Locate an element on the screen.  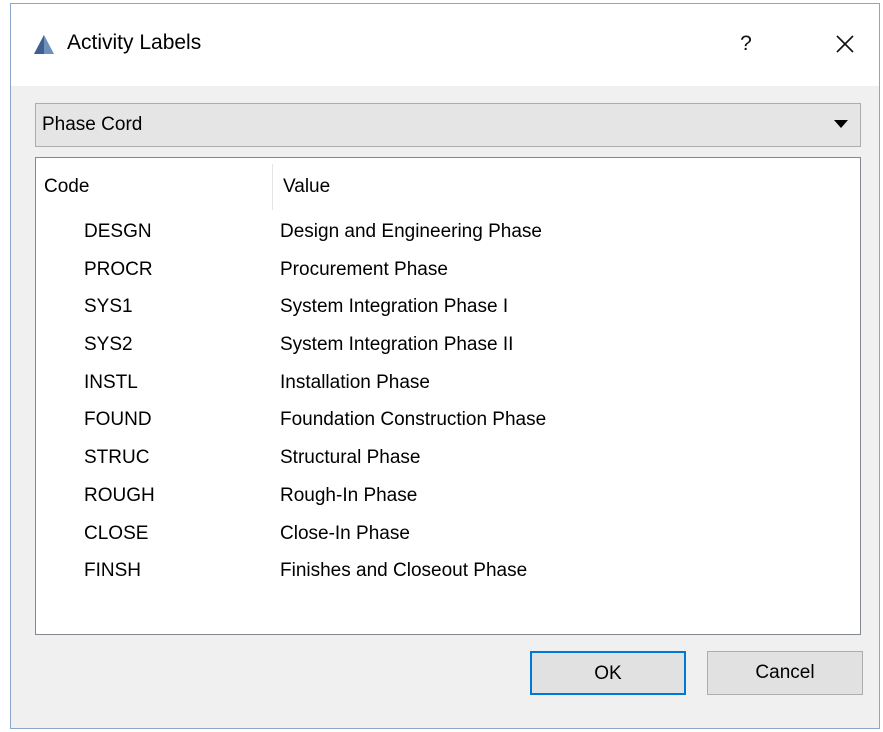
row-code: INSTL is located at coordinates (111, 382).